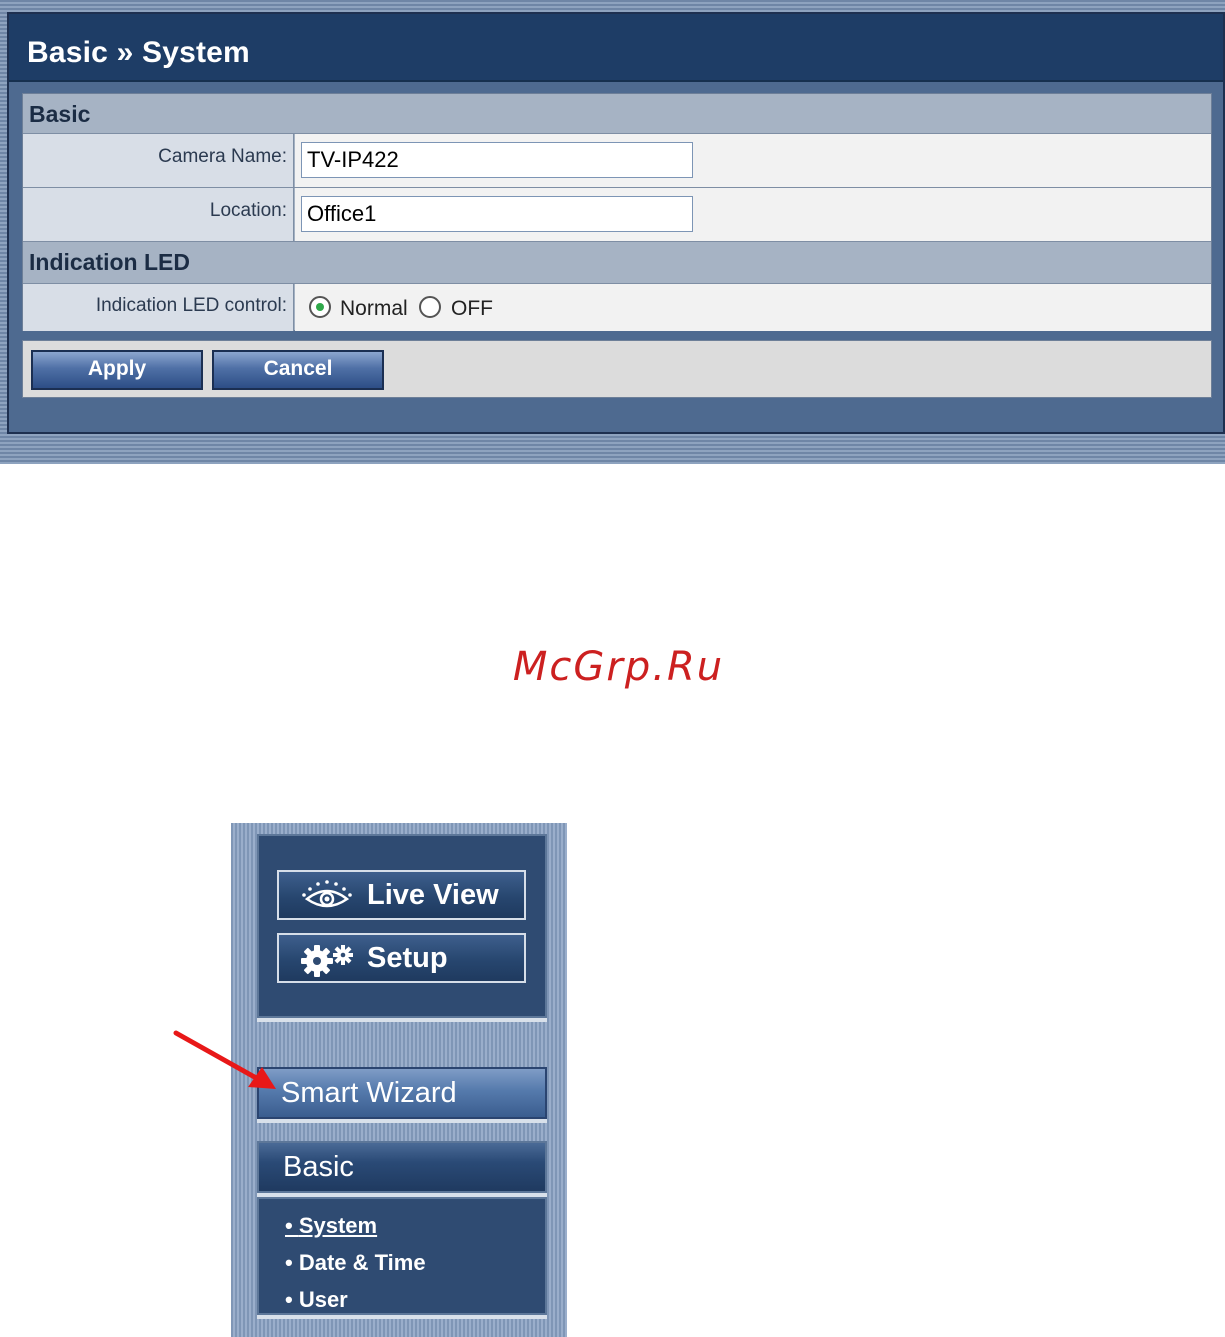  I want to click on camera-name-input, so click(497, 160).